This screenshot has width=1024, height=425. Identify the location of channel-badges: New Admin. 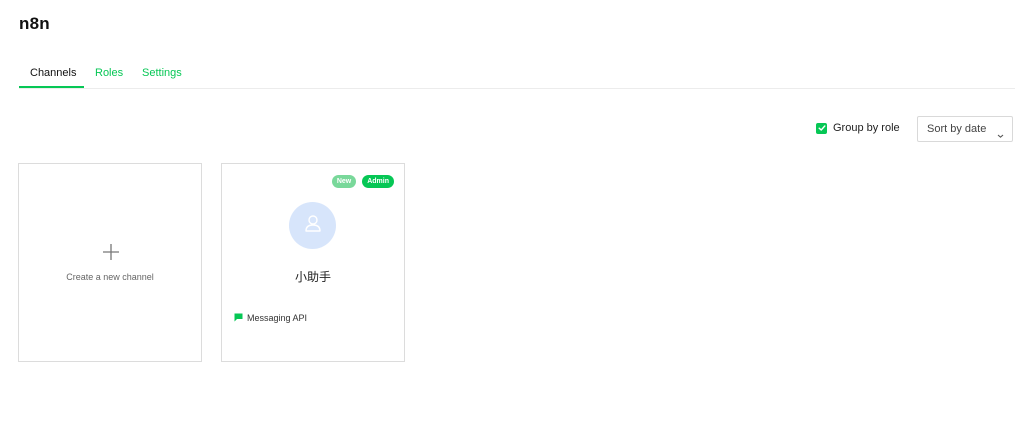
(362, 181).